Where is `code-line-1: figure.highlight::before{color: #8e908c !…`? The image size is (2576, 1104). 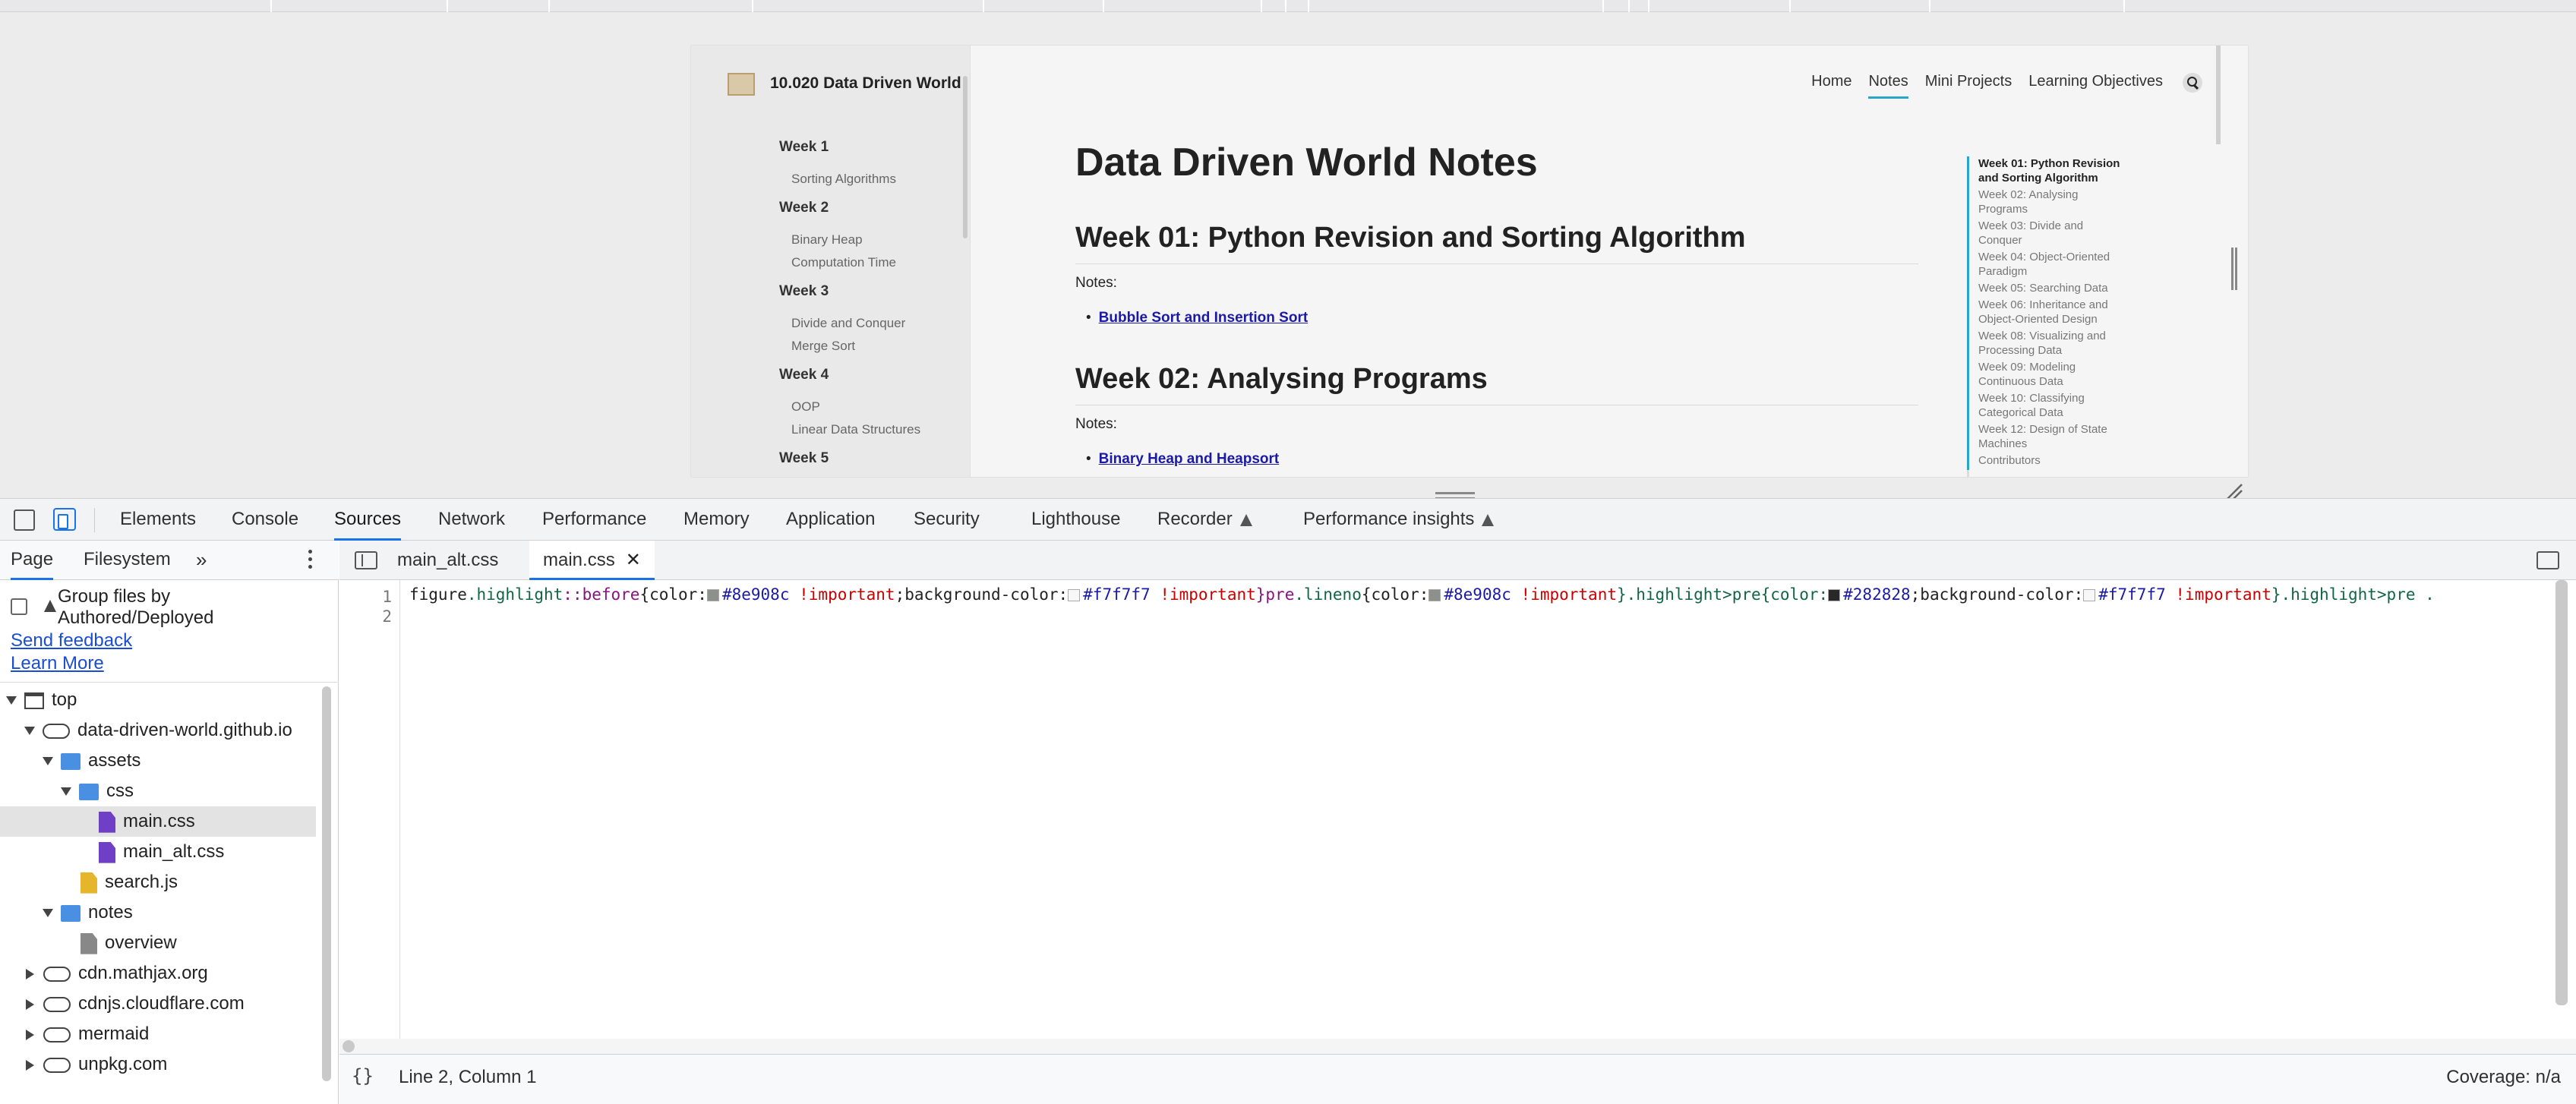
code-line-1: figure.highlight::before{color: #8e908c !… is located at coordinates (1476, 594).